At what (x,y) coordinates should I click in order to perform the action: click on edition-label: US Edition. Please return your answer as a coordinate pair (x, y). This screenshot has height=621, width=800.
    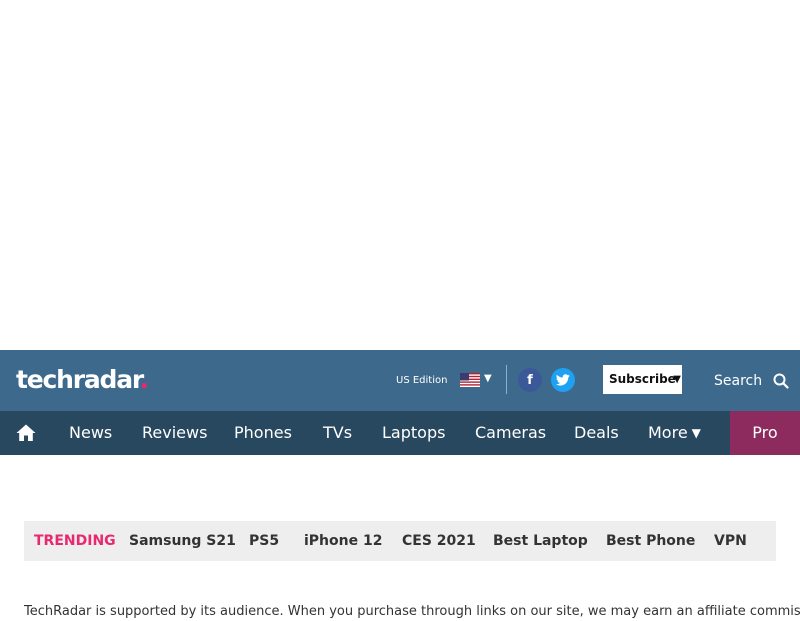
    Looking at the image, I should click on (421, 380).